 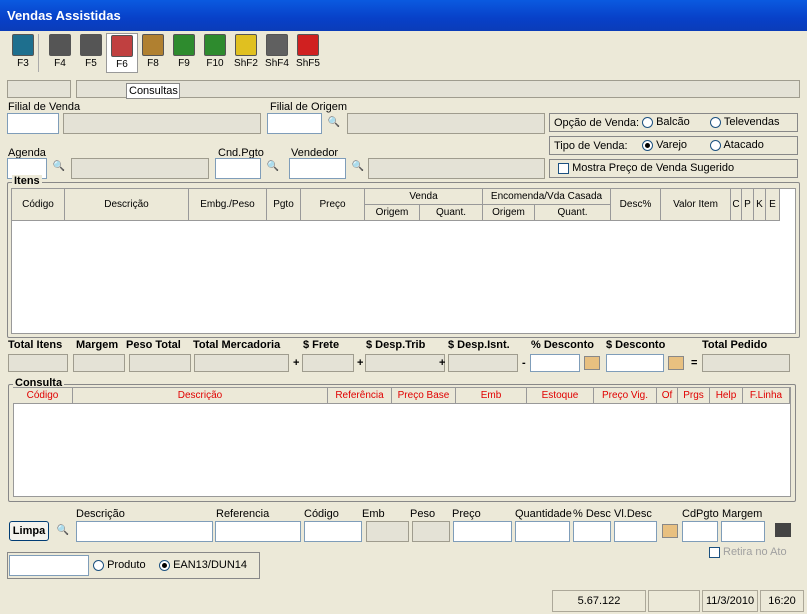 I want to click on retira-no-ato-checkbox: Retira no Ato, so click(x=748, y=552).